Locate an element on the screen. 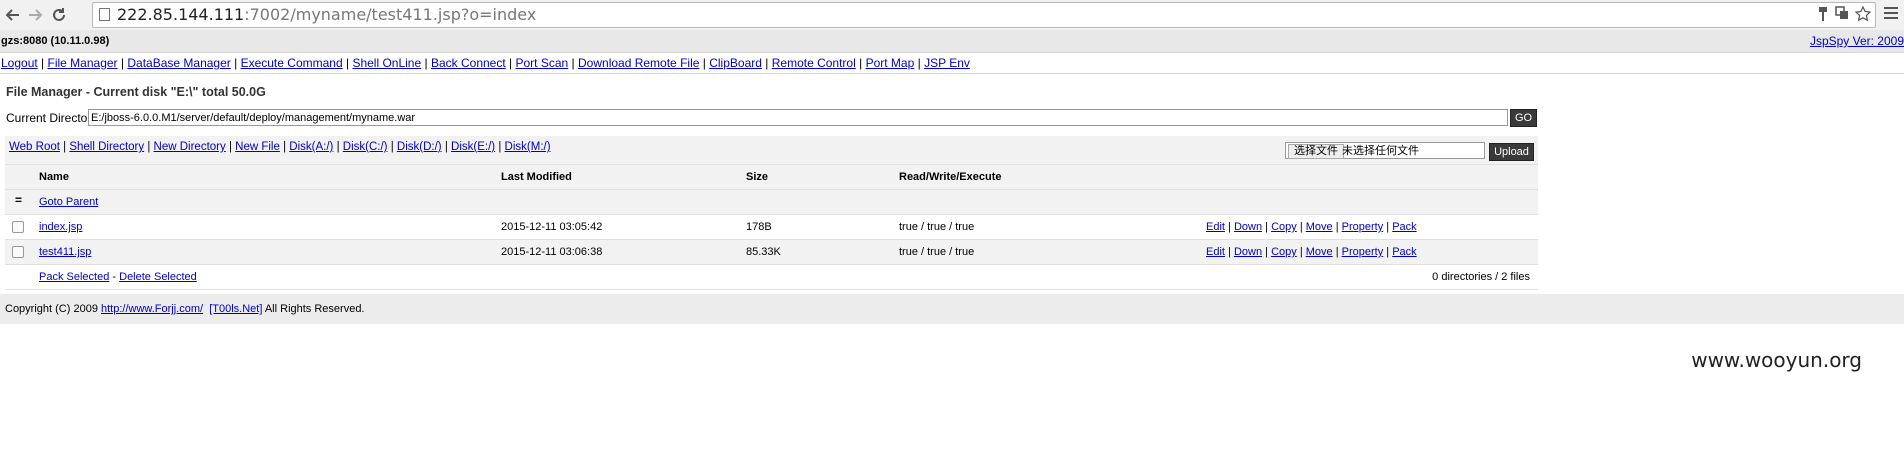 This screenshot has height=466, width=1904. go-button: GO is located at coordinates (1523, 118).